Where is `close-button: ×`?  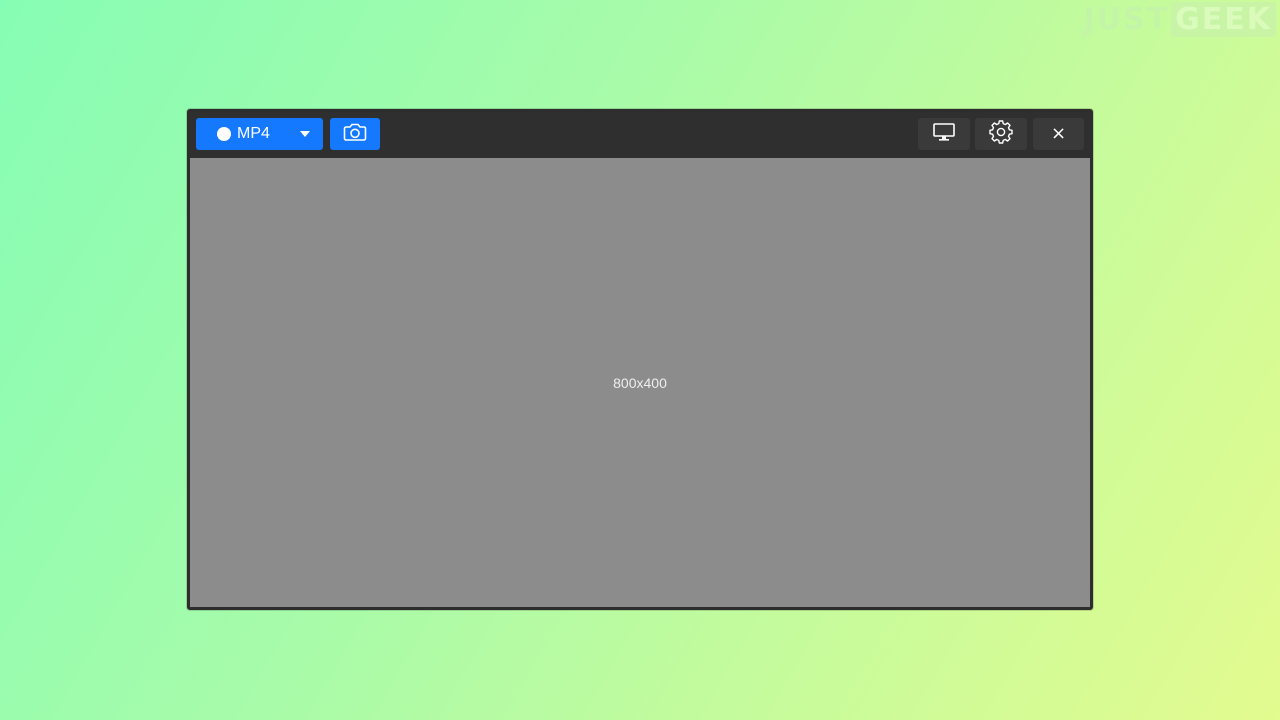 close-button: × is located at coordinates (1058, 134).